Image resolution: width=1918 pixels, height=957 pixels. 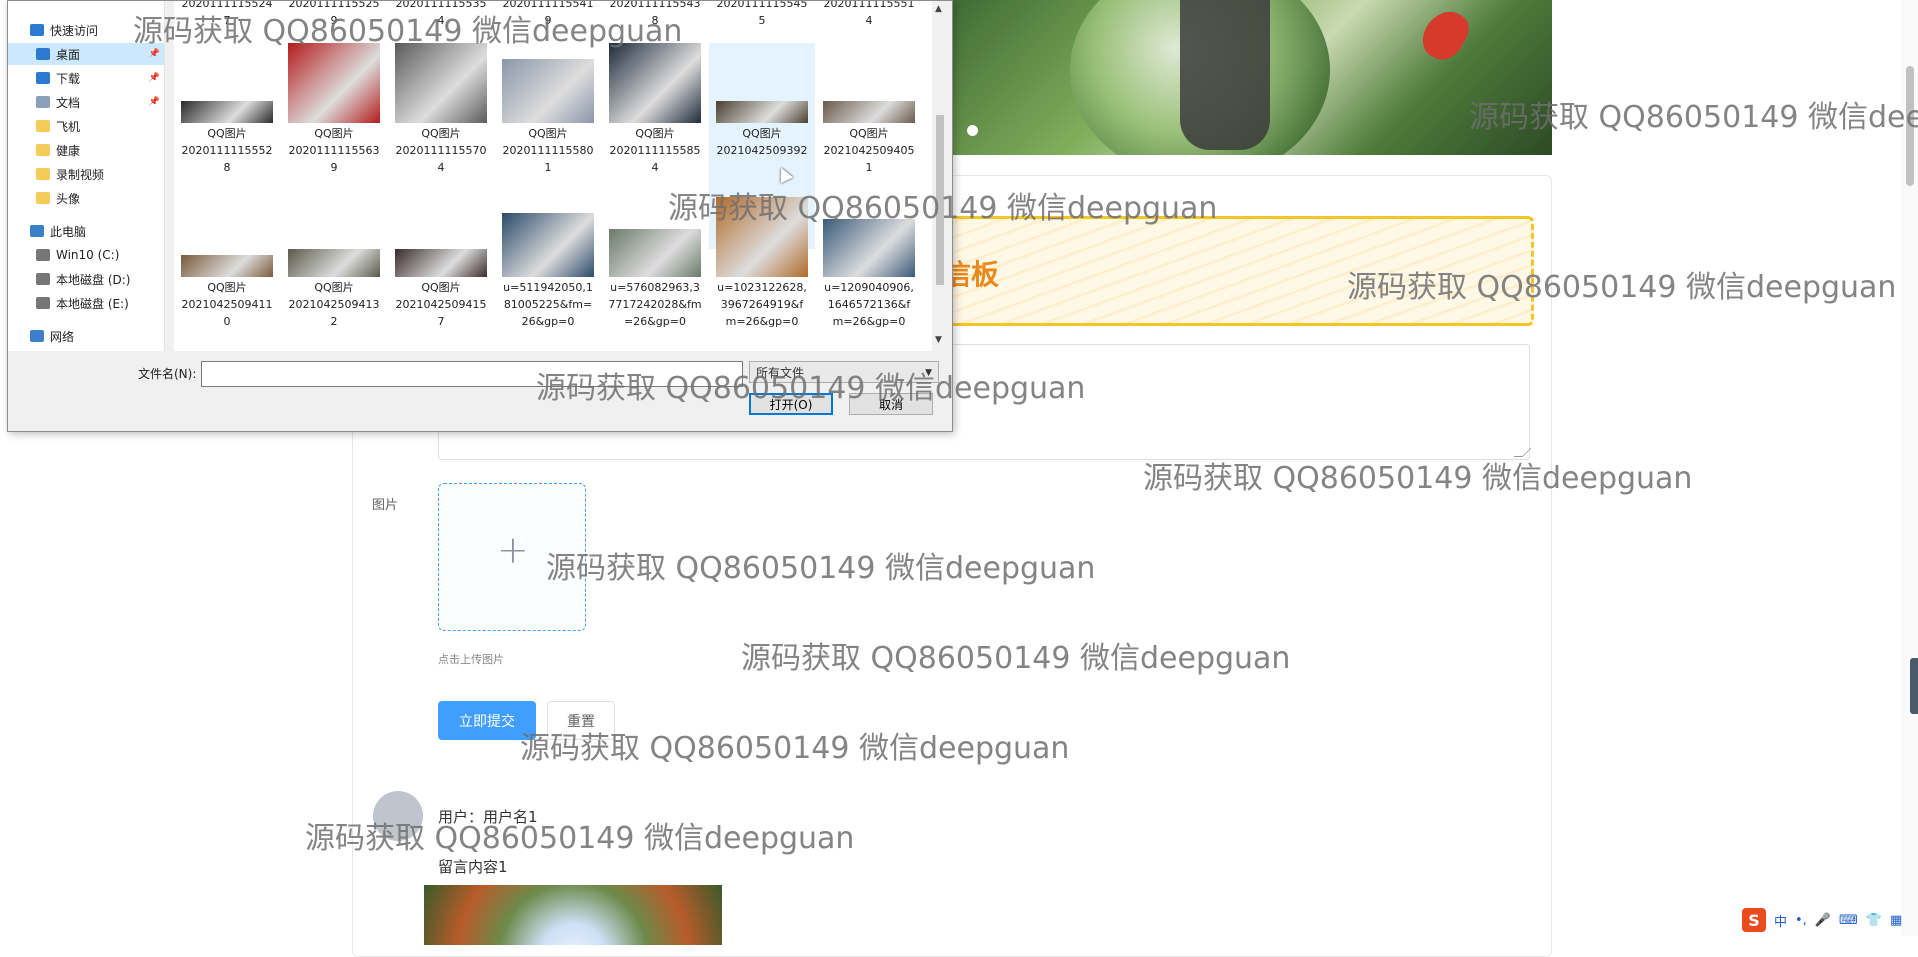 I want to click on file-item: 2020111115535 4, so click(x=441, y=15).